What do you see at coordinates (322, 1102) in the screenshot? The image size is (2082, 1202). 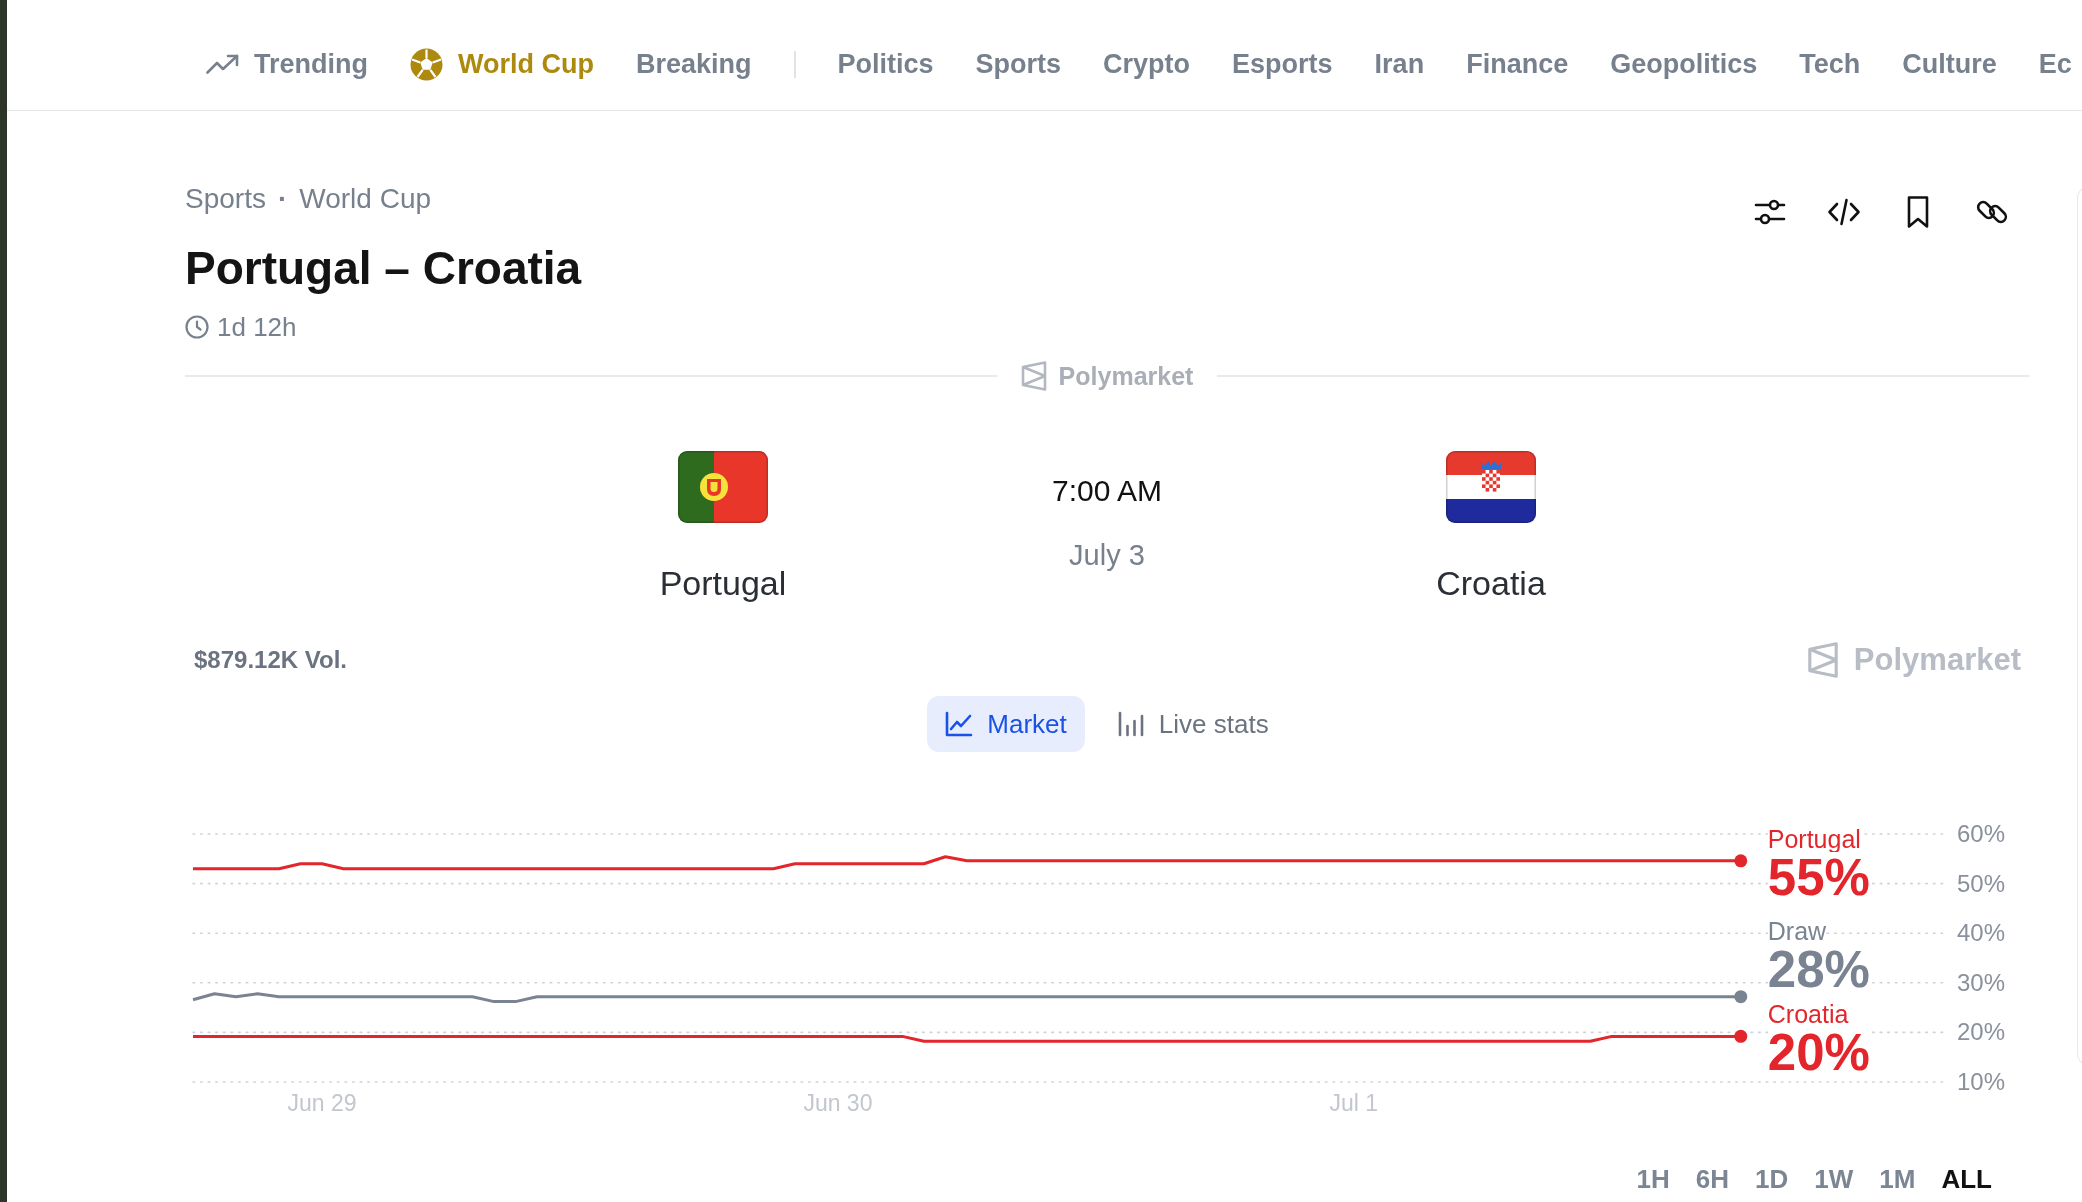 I see `axis-label: Jun 29` at bounding box center [322, 1102].